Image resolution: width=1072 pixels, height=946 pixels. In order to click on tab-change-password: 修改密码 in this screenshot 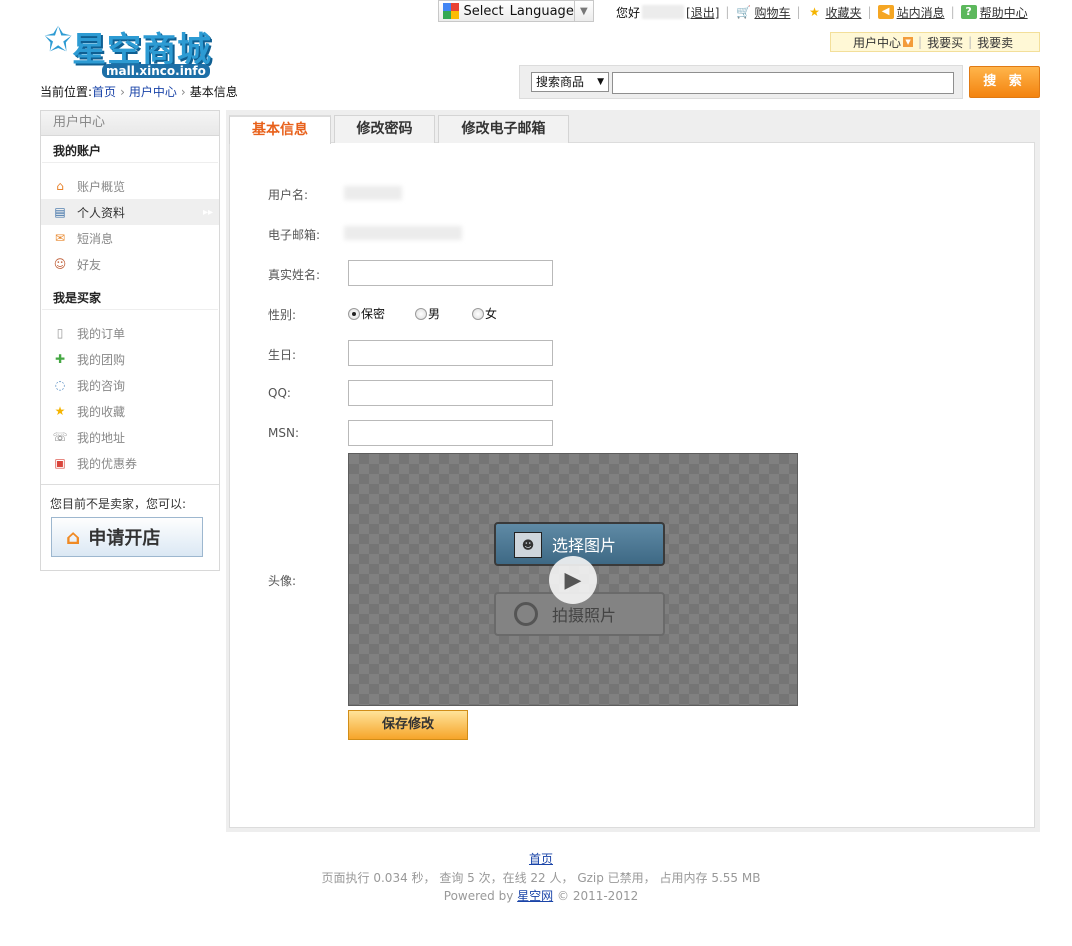, I will do `click(384, 129)`.